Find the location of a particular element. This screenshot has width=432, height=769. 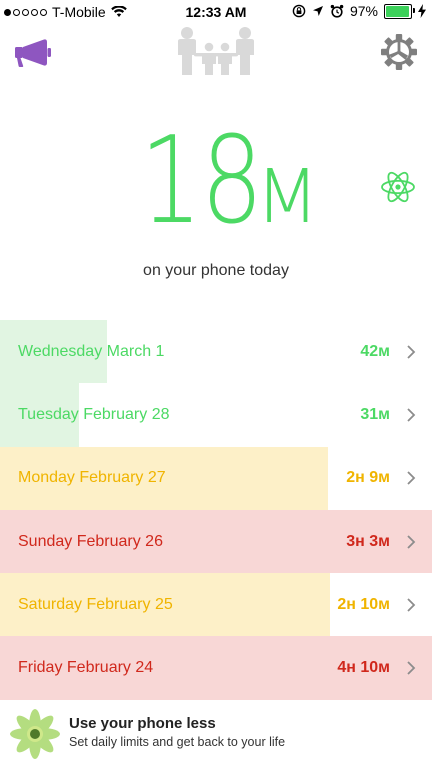

today-caption: on your phone today is located at coordinates (216, 270).